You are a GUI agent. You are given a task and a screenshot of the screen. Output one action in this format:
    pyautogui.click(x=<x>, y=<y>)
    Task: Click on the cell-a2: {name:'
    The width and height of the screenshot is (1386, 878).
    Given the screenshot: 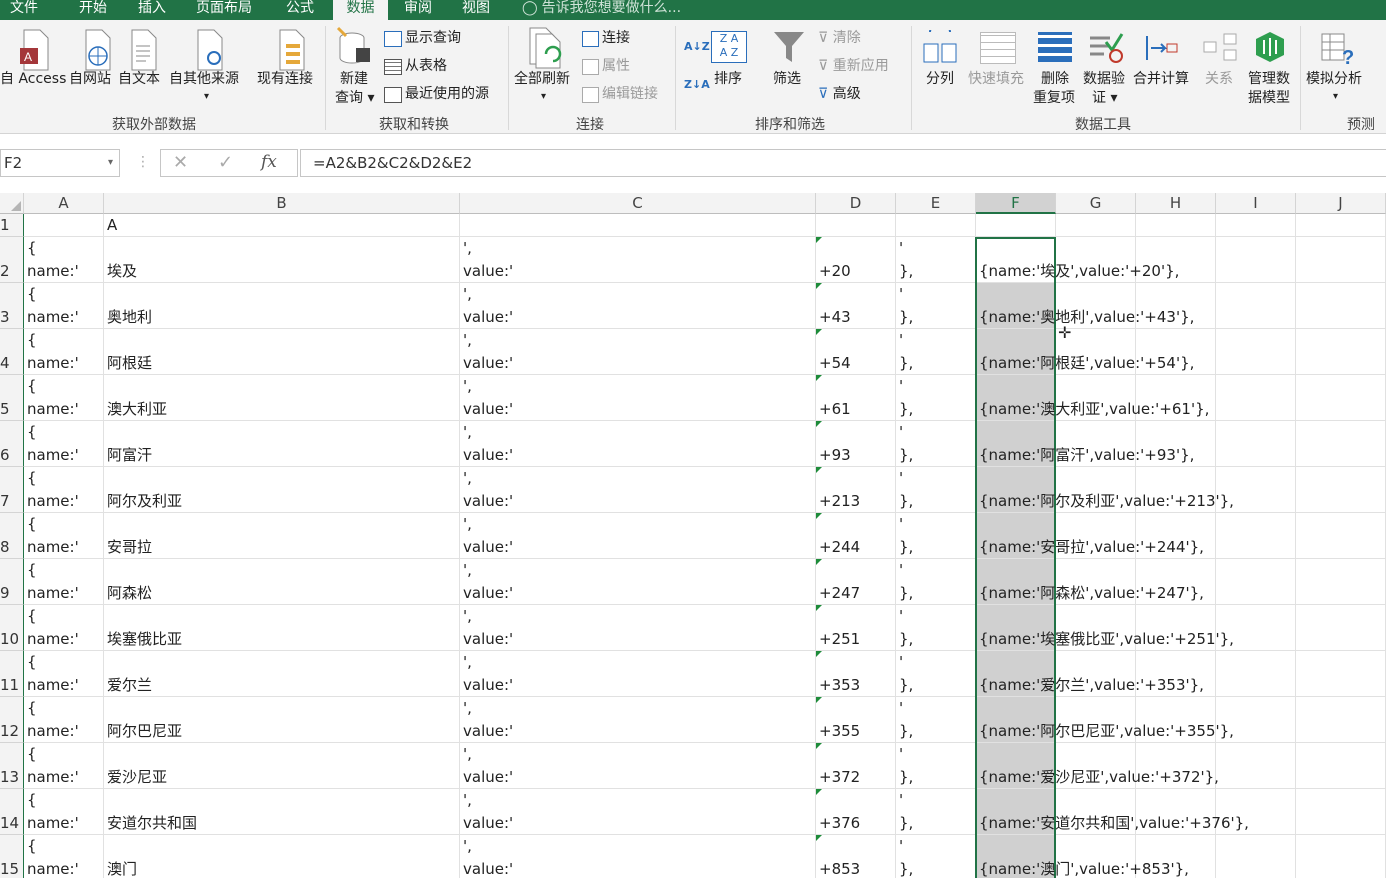 What is the action you would take?
    pyautogui.click(x=64, y=260)
    